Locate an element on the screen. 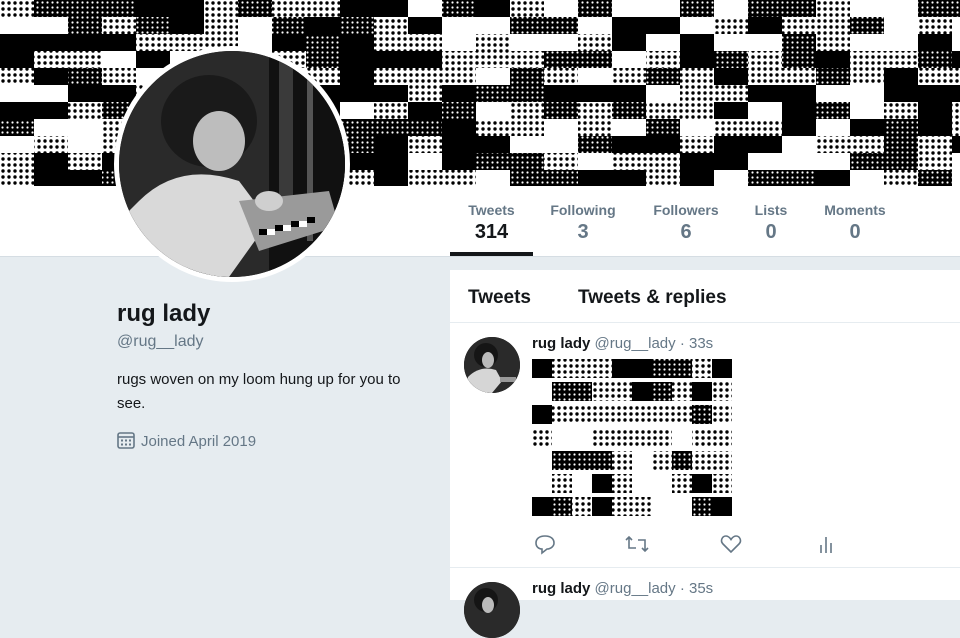 The width and height of the screenshot is (960, 638). stat-lists: Lists 0 is located at coordinates (771, 221).